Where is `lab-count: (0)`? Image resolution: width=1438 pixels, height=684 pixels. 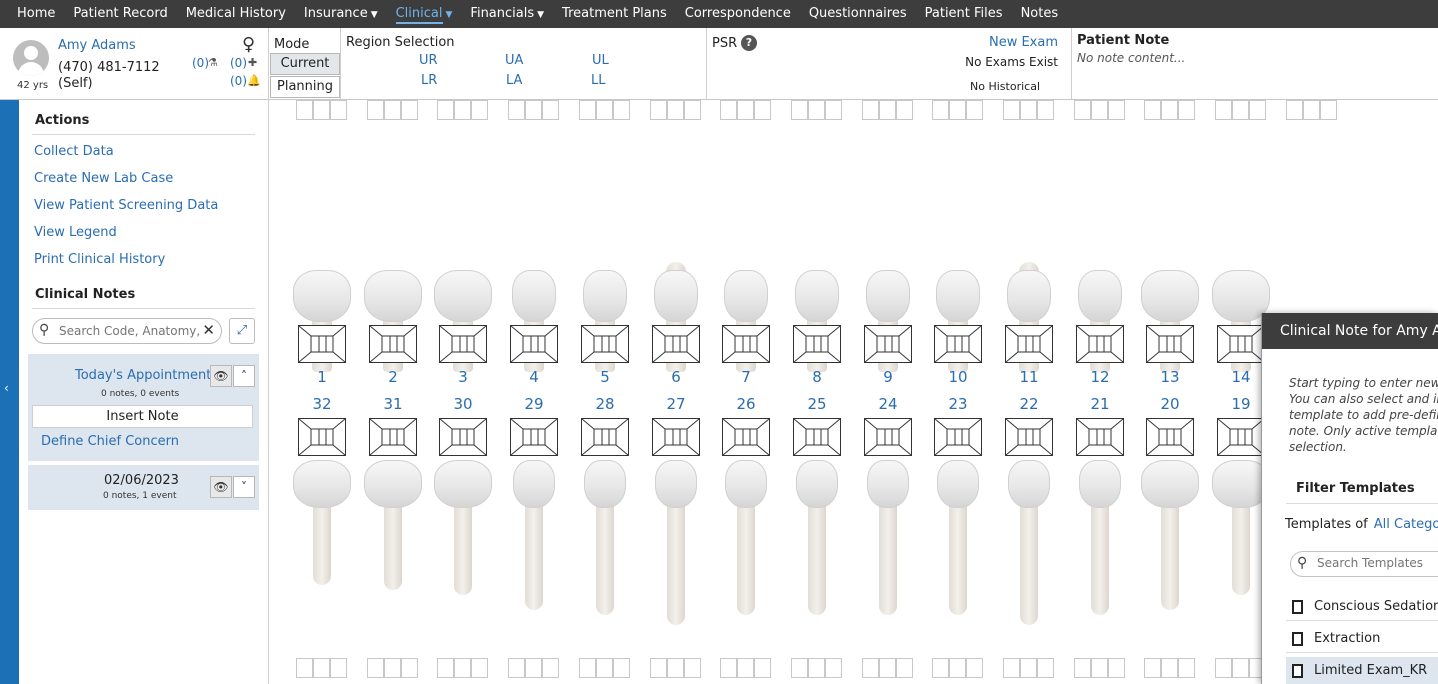 lab-count: (0) is located at coordinates (200, 63).